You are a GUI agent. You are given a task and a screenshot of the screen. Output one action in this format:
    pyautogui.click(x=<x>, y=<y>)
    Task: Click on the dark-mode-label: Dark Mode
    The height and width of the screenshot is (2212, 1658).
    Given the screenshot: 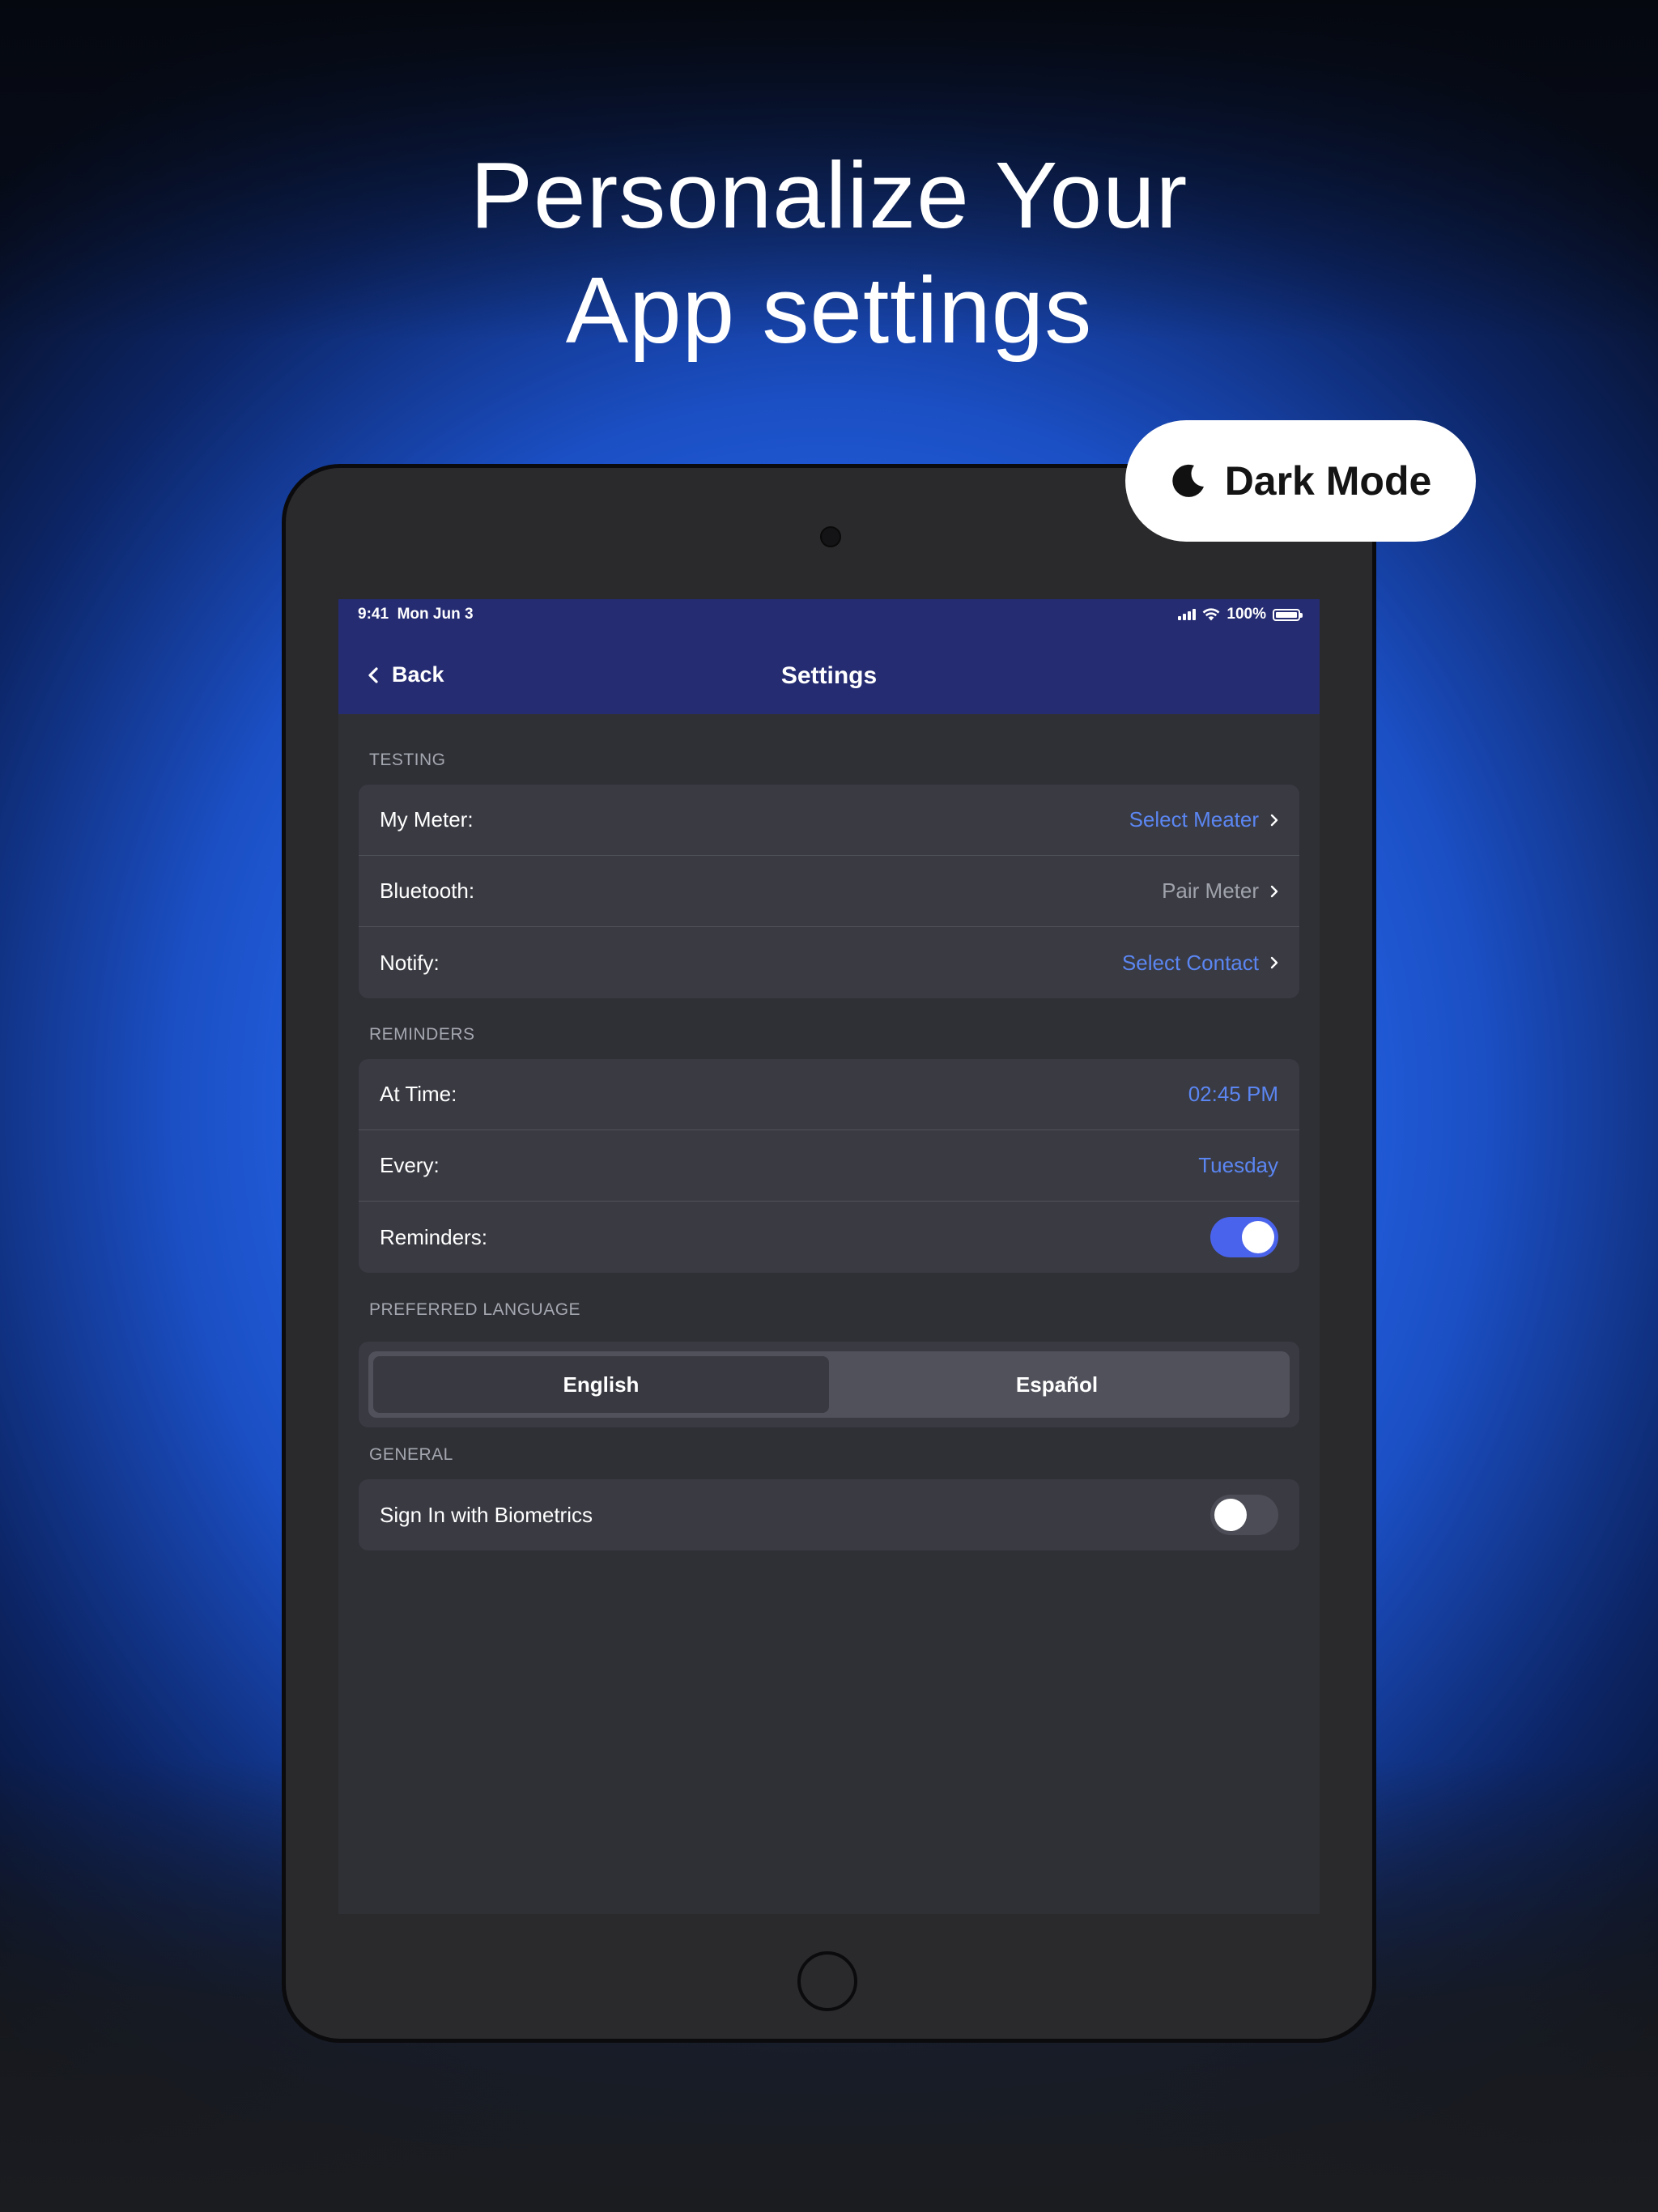 What is the action you would take?
    pyautogui.click(x=1328, y=481)
    